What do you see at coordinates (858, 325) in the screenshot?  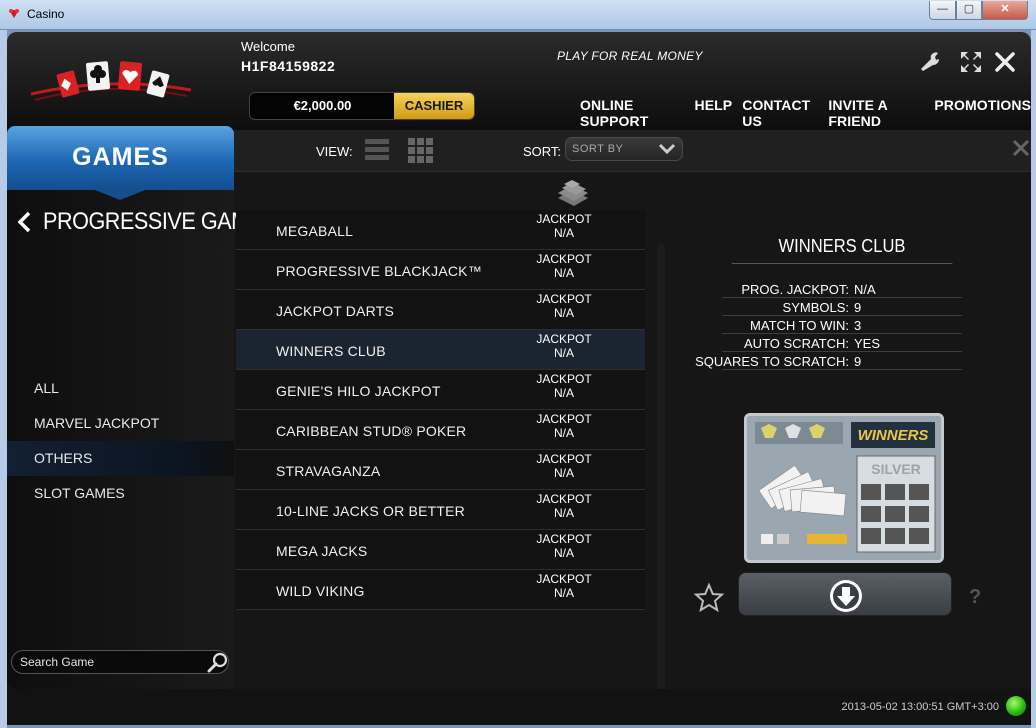 I see `detail-value: 3` at bounding box center [858, 325].